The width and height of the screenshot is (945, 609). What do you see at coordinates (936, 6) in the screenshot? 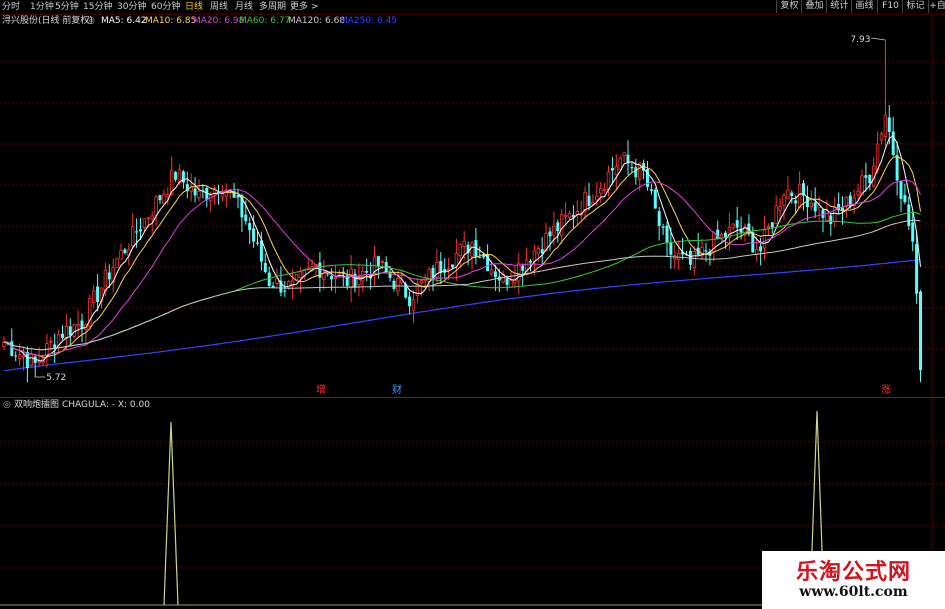
I see `corner-button: +自` at bounding box center [936, 6].